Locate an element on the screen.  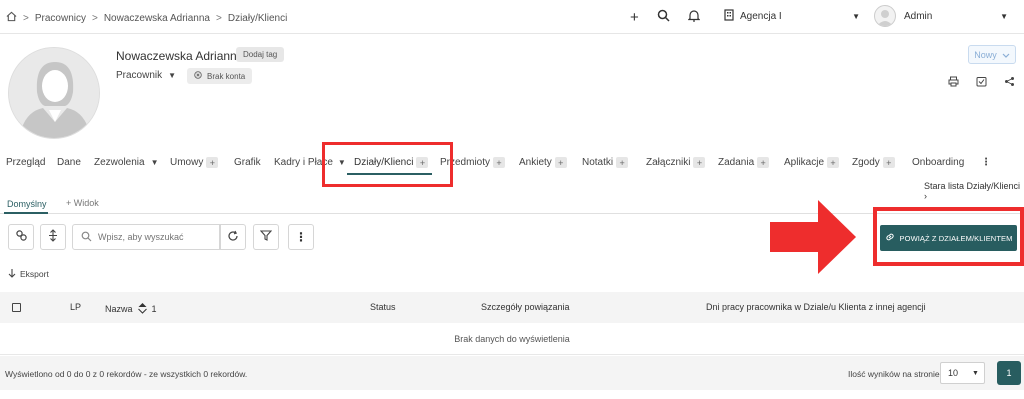
column-name: Nazwa 1 is located at coordinates (131, 309).